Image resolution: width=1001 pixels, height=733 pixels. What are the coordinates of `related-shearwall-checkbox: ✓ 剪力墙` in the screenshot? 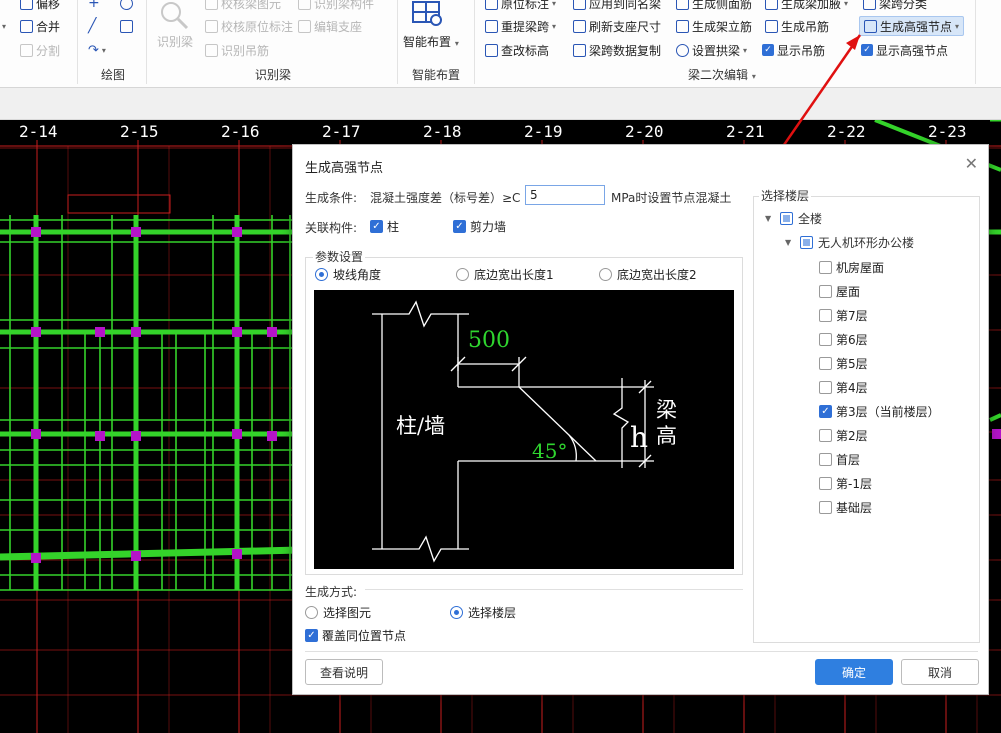 It's located at (479, 226).